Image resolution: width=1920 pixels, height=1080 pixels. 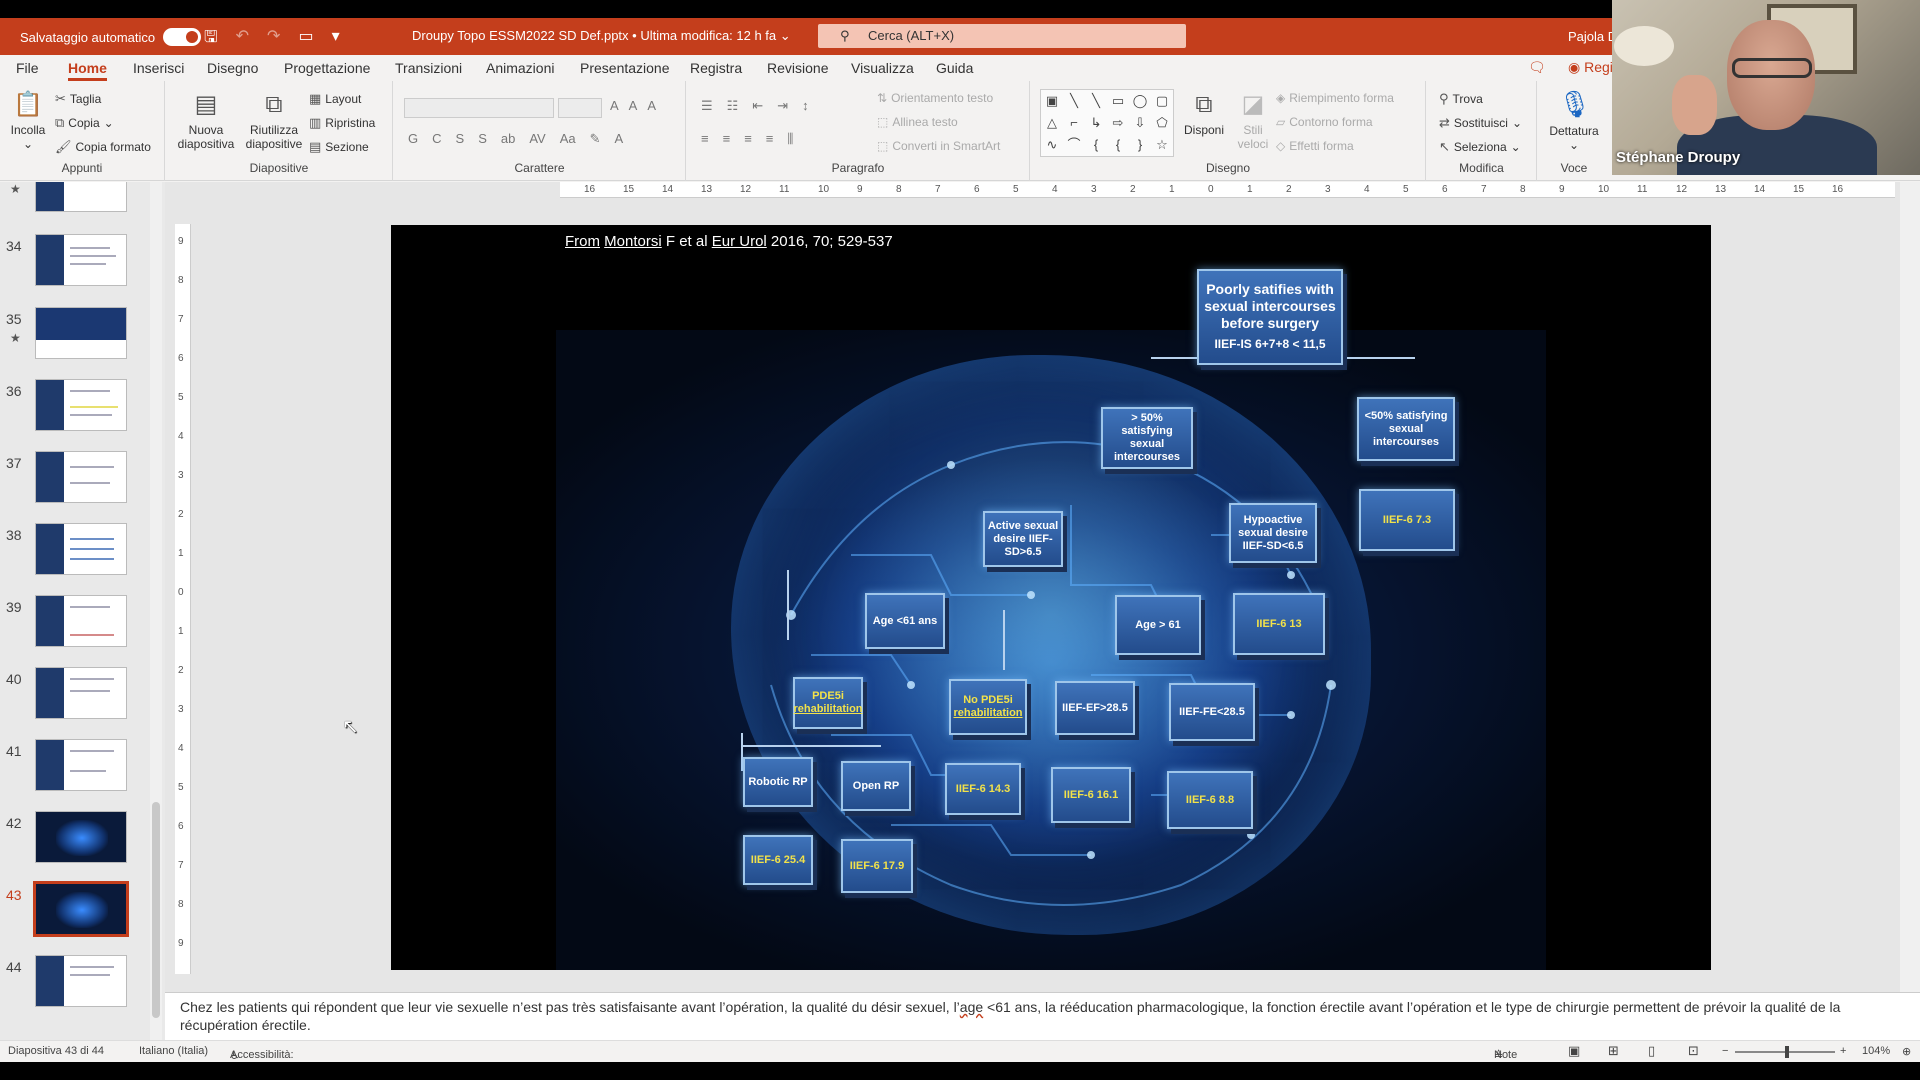 I want to click on rounded-rect-shape-icon: ▢, so click(x=1162, y=101).